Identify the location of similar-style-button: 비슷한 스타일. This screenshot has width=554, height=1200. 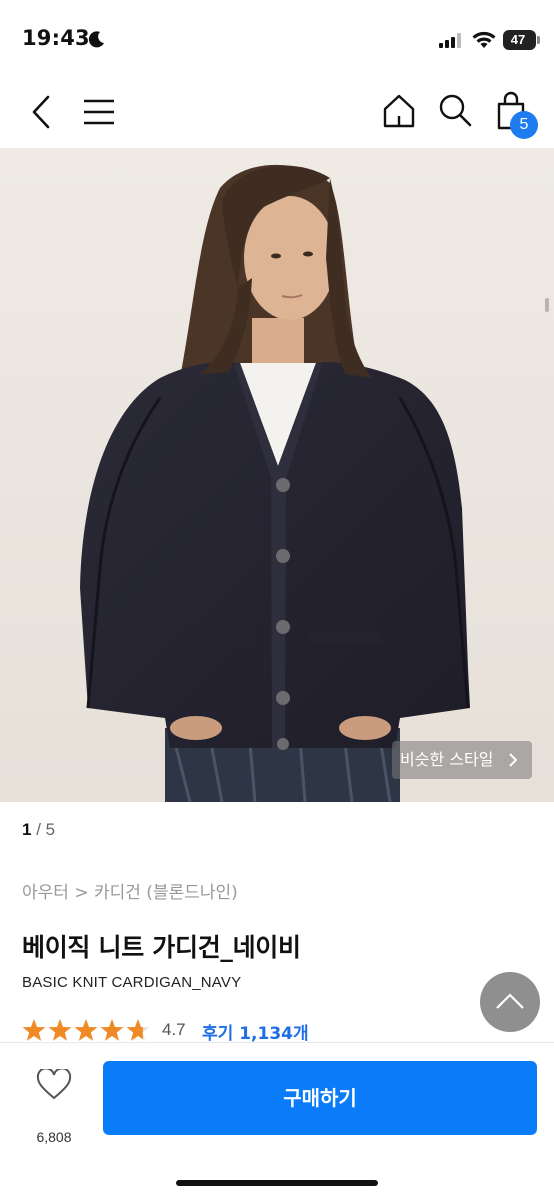
(462, 760).